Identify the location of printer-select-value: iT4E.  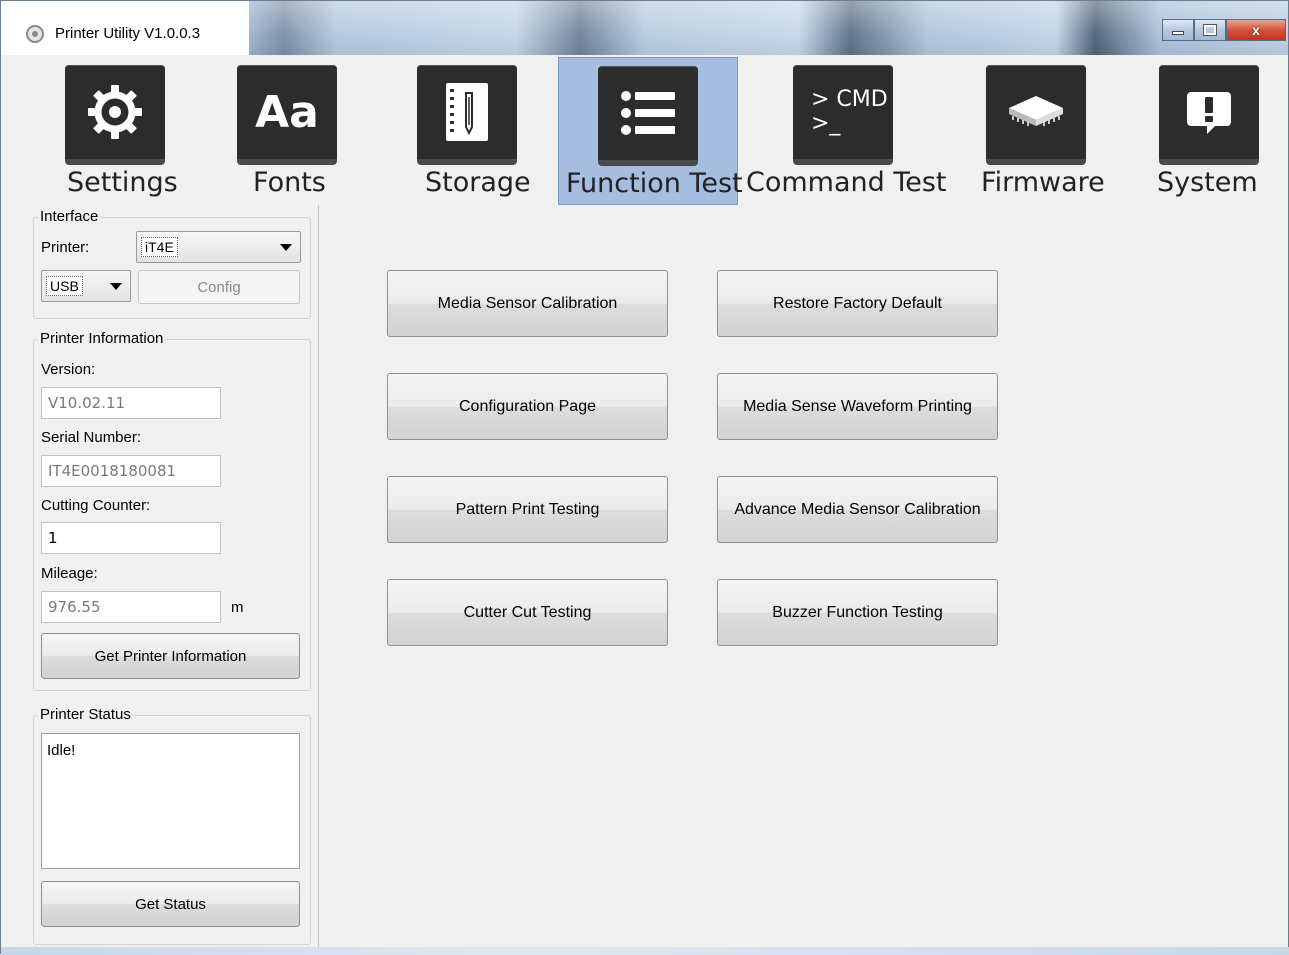
(159, 247).